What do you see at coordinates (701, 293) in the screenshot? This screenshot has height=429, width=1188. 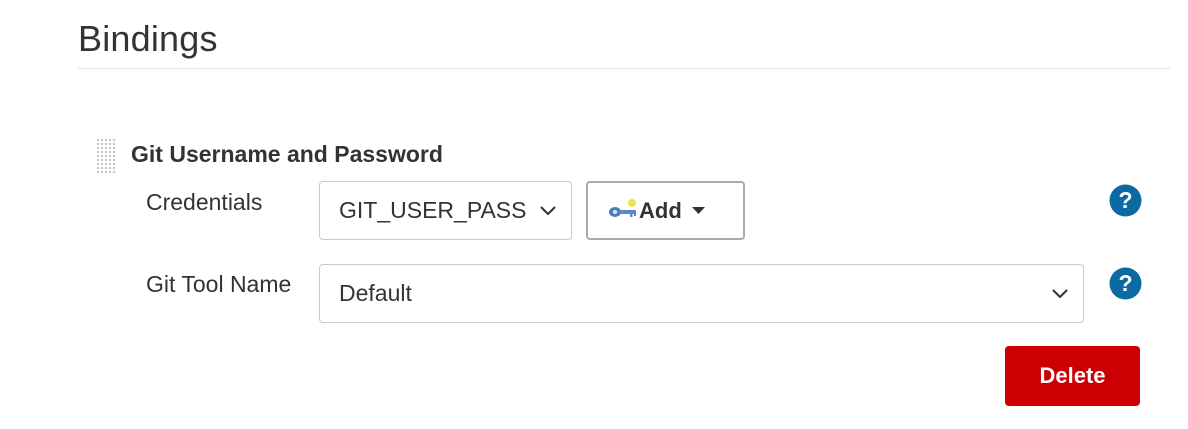 I see `git-tool-select: Default` at bounding box center [701, 293].